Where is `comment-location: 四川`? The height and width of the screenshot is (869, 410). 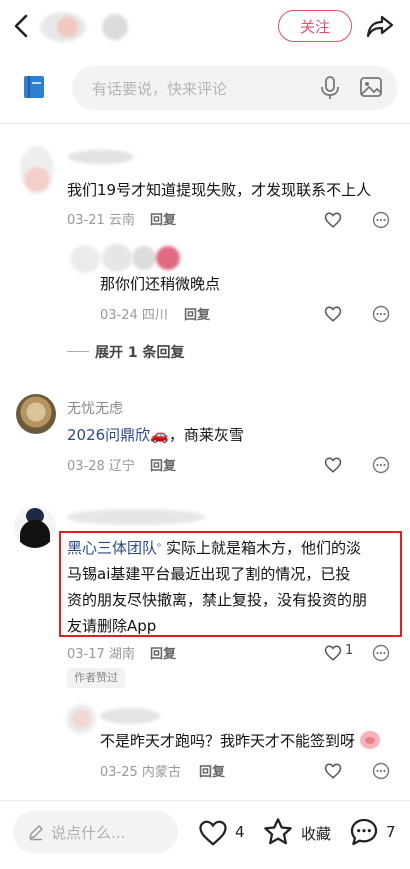 comment-location: 四川 is located at coordinates (154, 315).